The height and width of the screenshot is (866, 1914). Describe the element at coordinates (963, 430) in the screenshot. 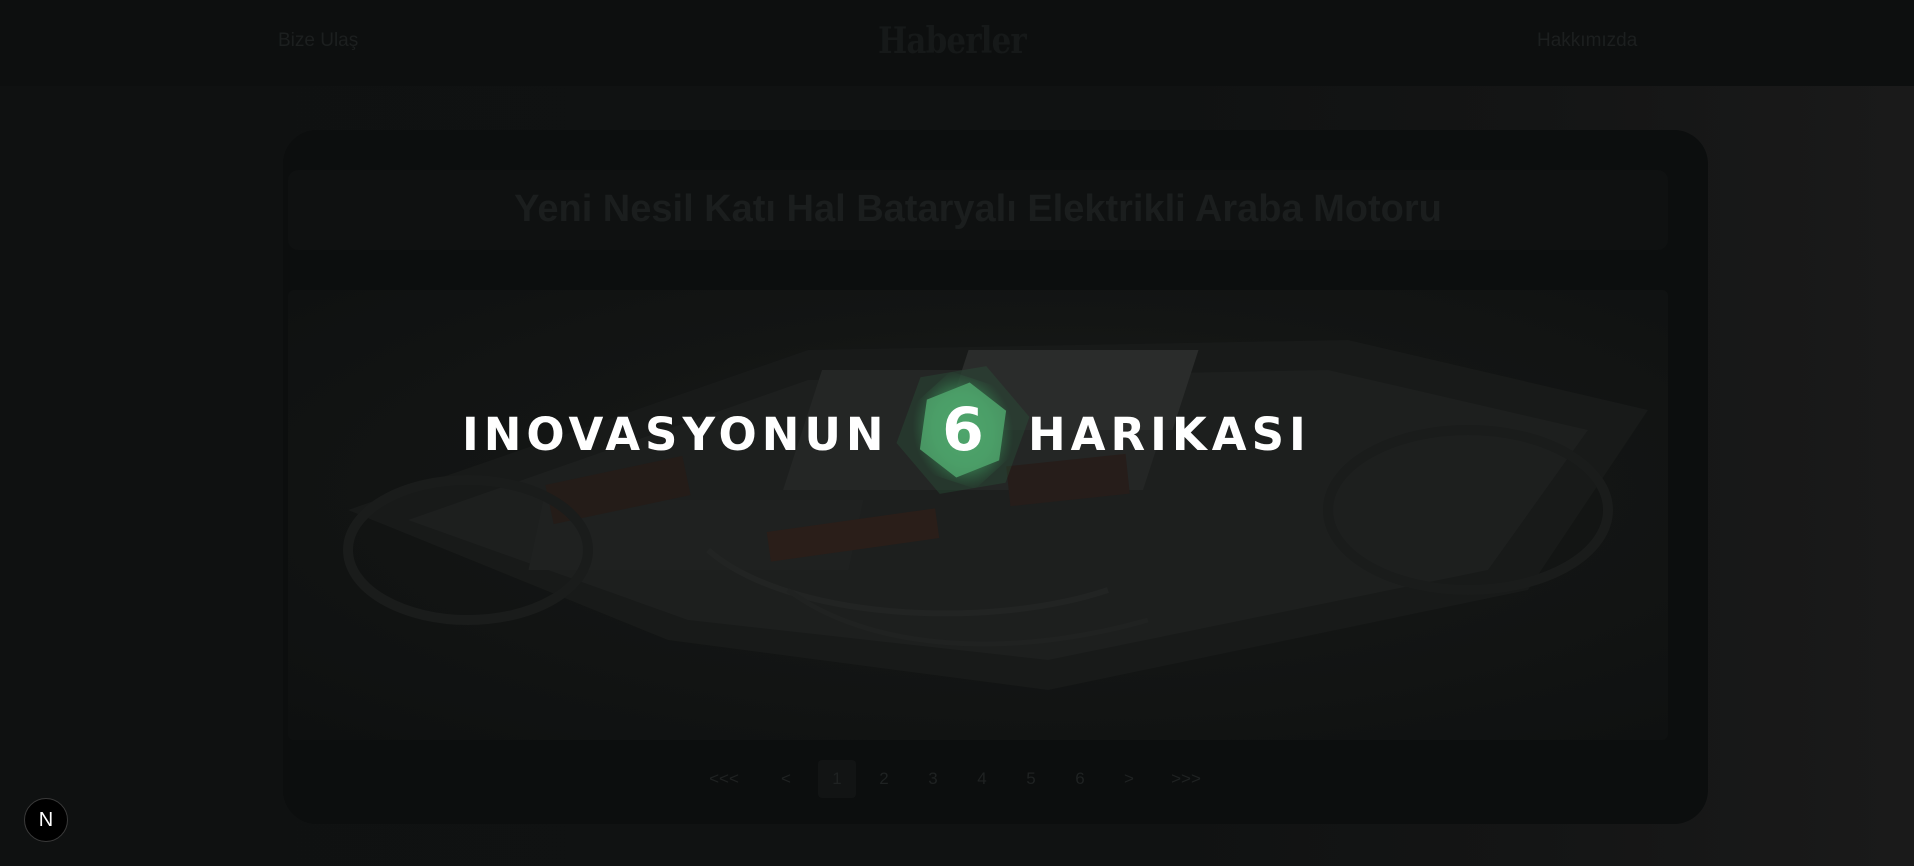

I see `splash-number: 6` at that location.